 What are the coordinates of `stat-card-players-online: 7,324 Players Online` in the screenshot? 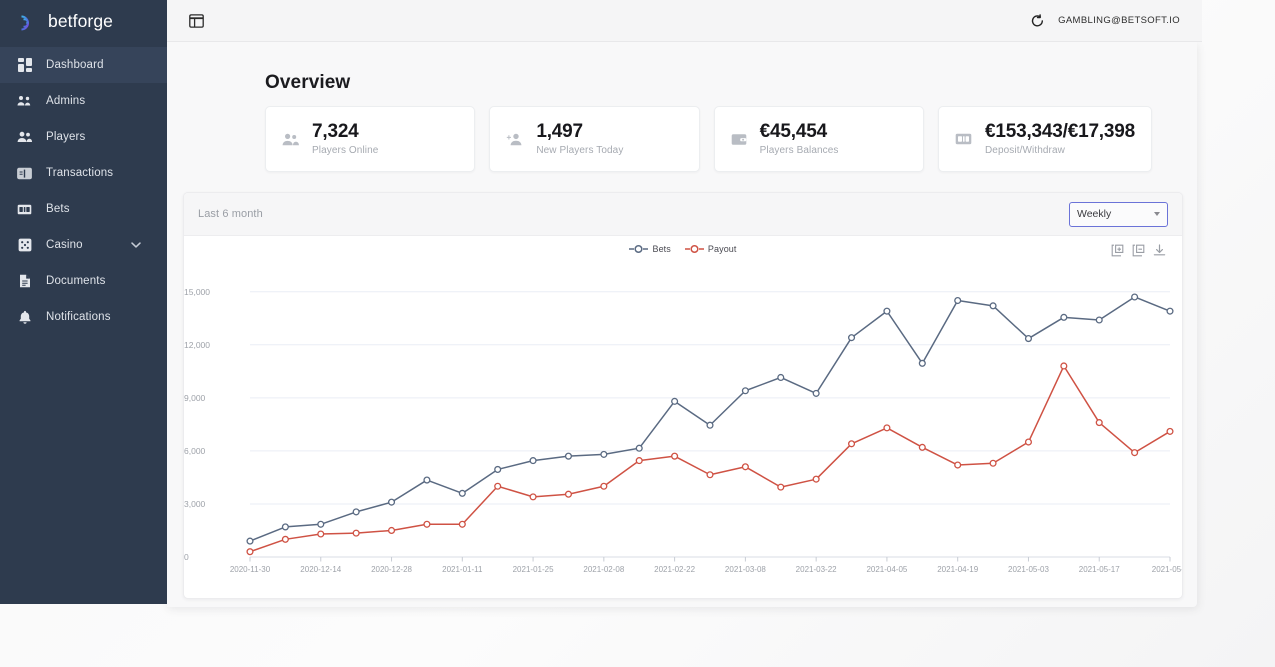 It's located at (370, 139).